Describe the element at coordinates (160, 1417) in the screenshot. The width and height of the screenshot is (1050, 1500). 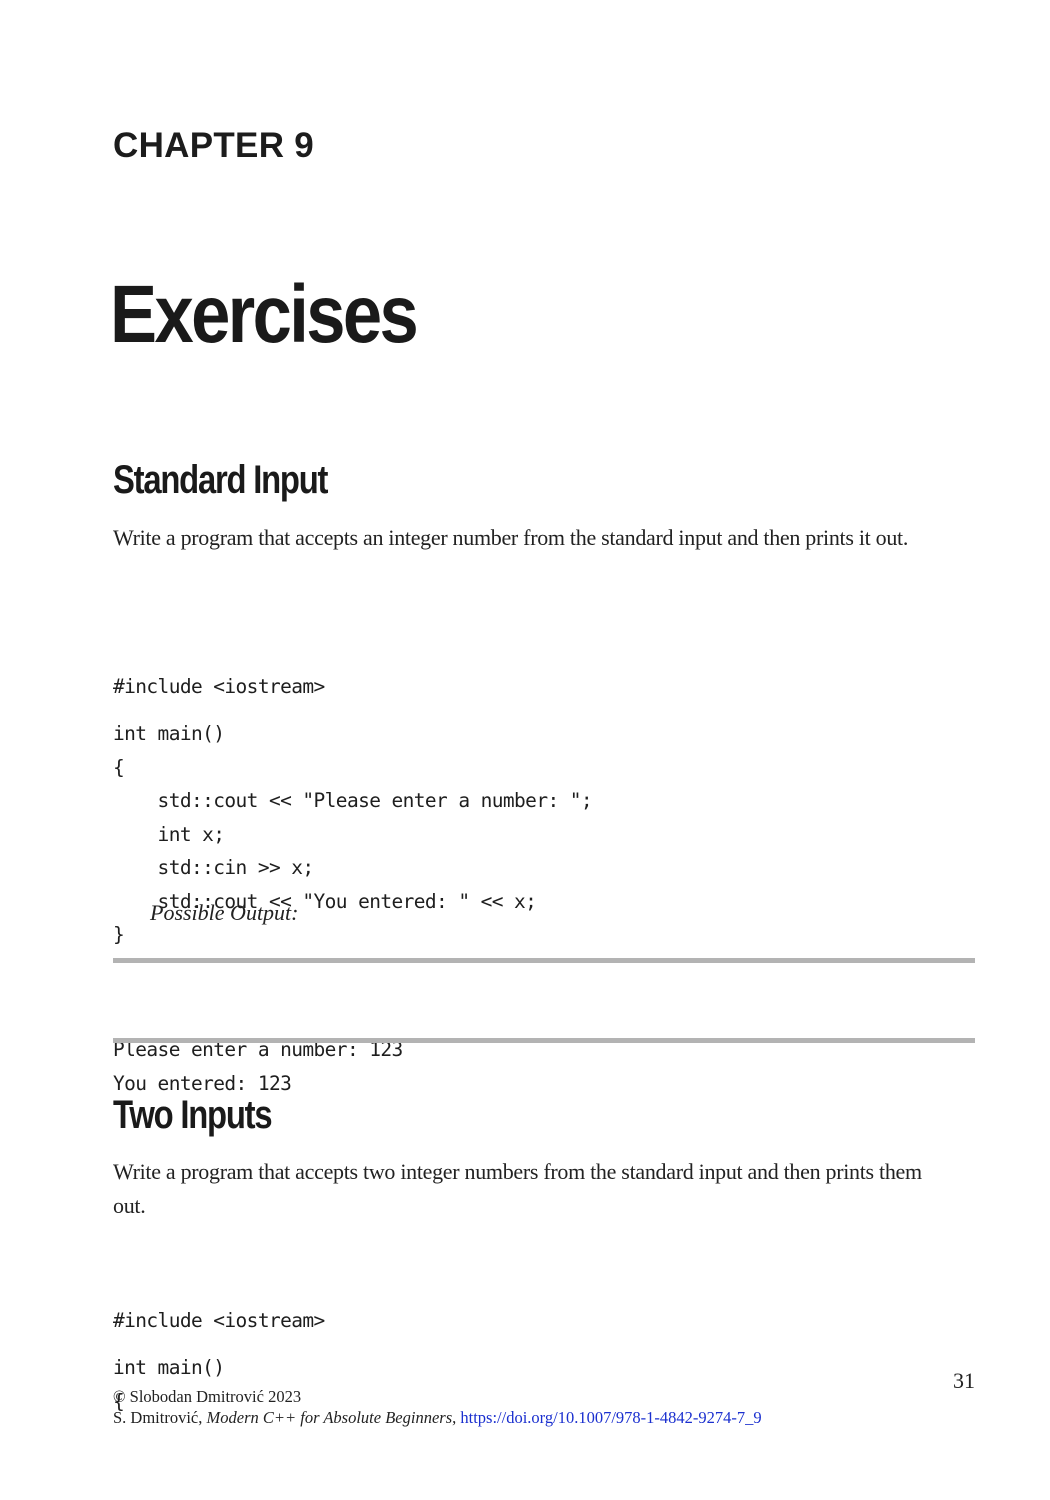
I see `citation-author: S. Dmitrović,` at that location.